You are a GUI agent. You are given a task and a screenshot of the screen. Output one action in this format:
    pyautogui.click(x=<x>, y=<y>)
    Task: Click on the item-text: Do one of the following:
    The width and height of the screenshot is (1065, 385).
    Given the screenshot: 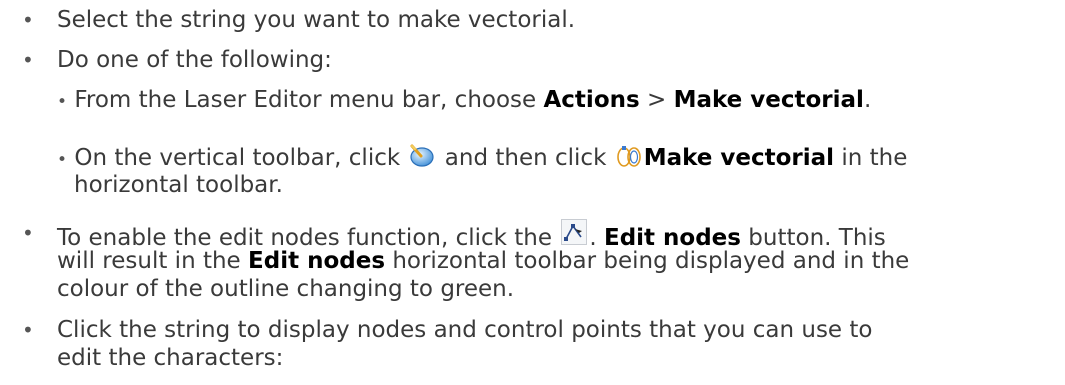 What is the action you would take?
    pyautogui.click(x=194, y=60)
    